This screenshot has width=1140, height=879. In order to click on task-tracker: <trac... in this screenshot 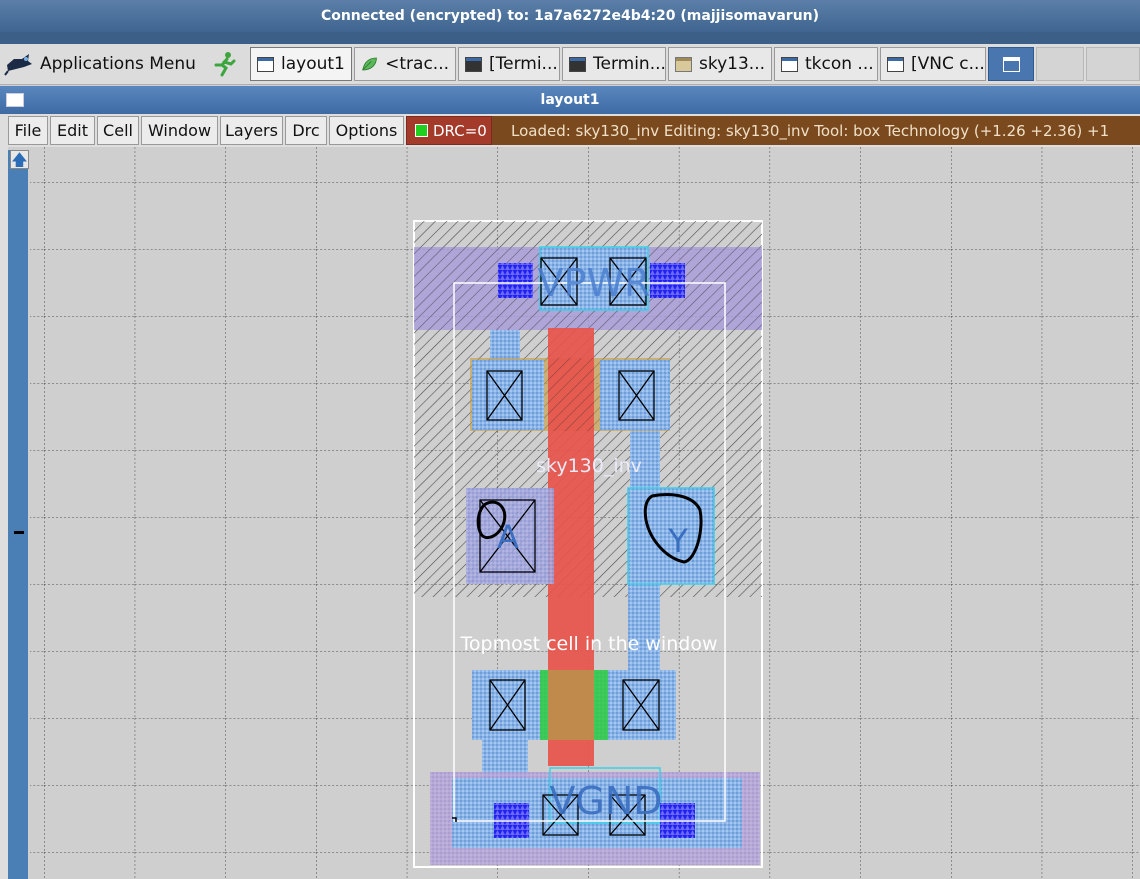, I will do `click(405, 64)`.